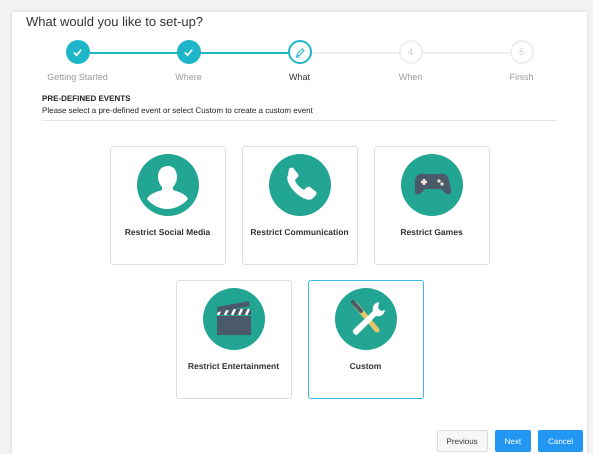 This screenshot has width=593, height=454. What do you see at coordinates (299, 232) in the screenshot?
I see `event-label: Restrict Communication` at bounding box center [299, 232].